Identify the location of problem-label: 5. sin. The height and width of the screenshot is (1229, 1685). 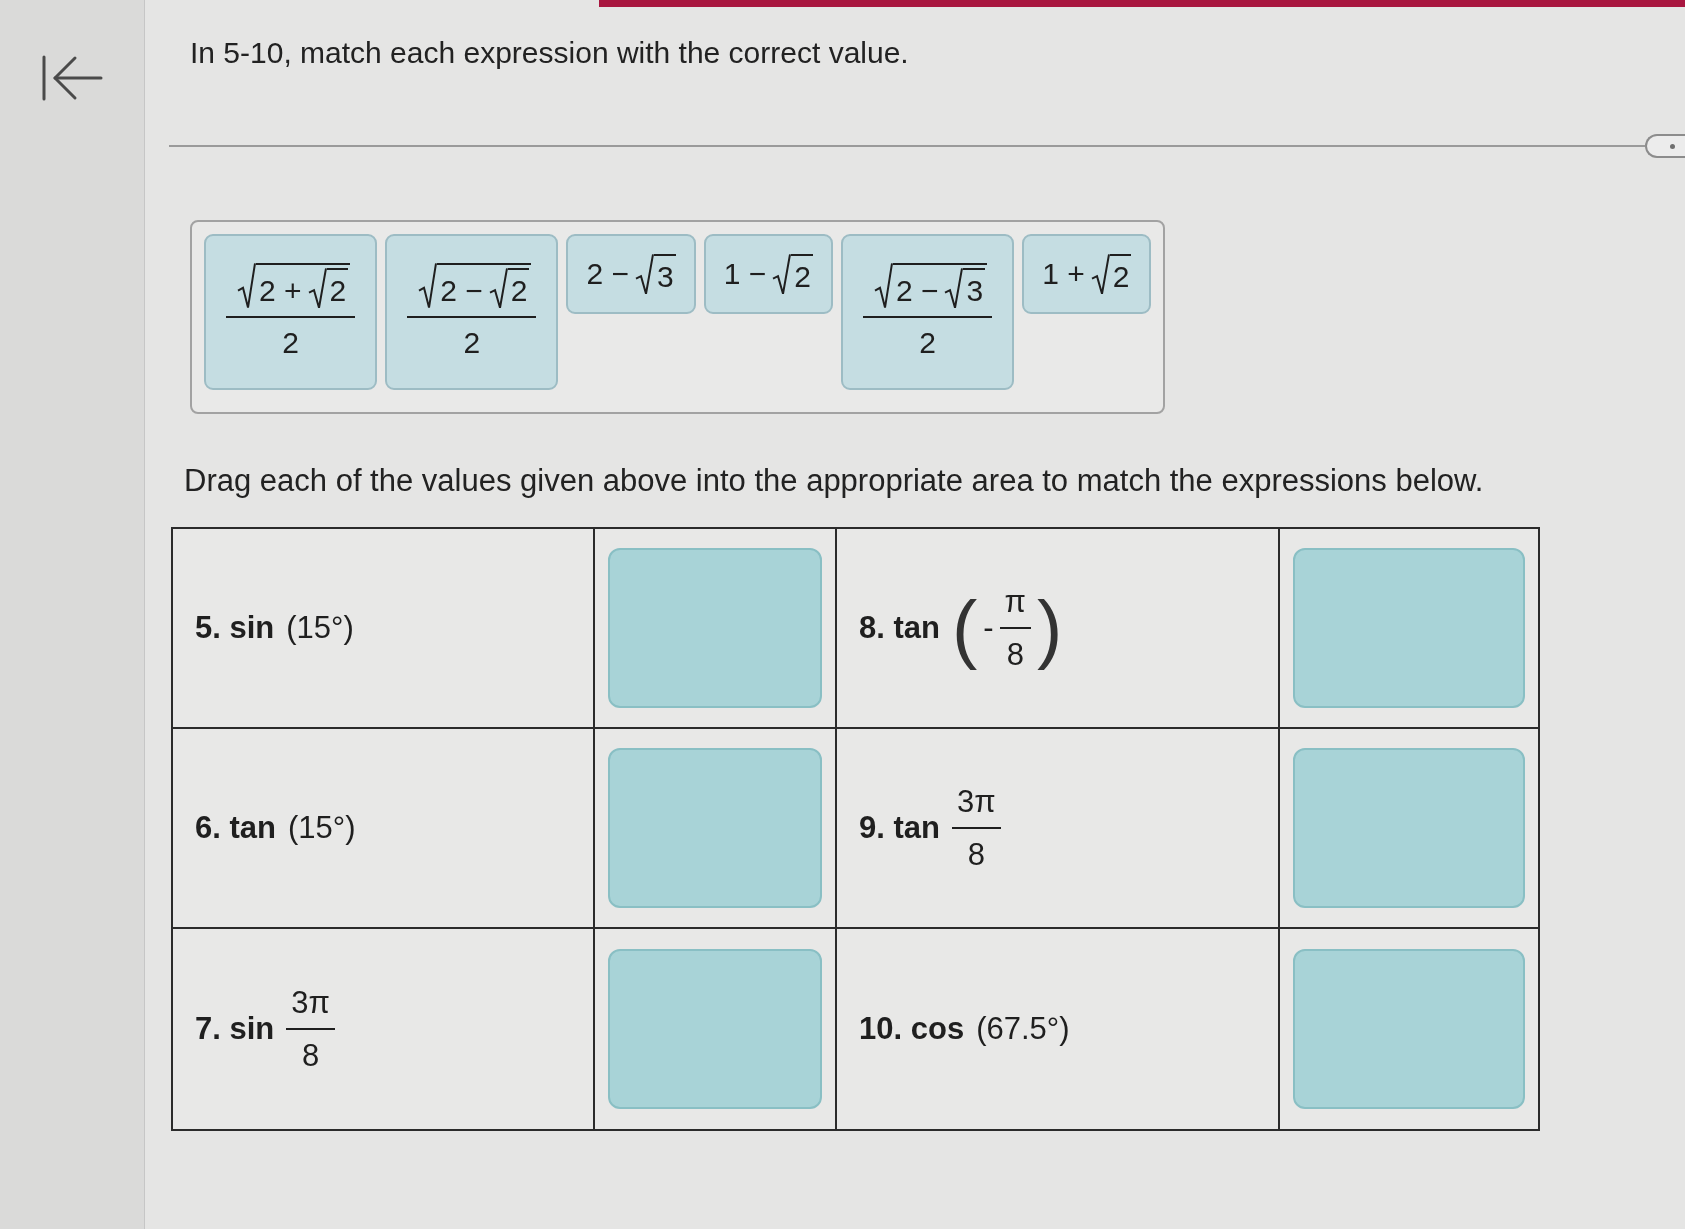
(235, 628).